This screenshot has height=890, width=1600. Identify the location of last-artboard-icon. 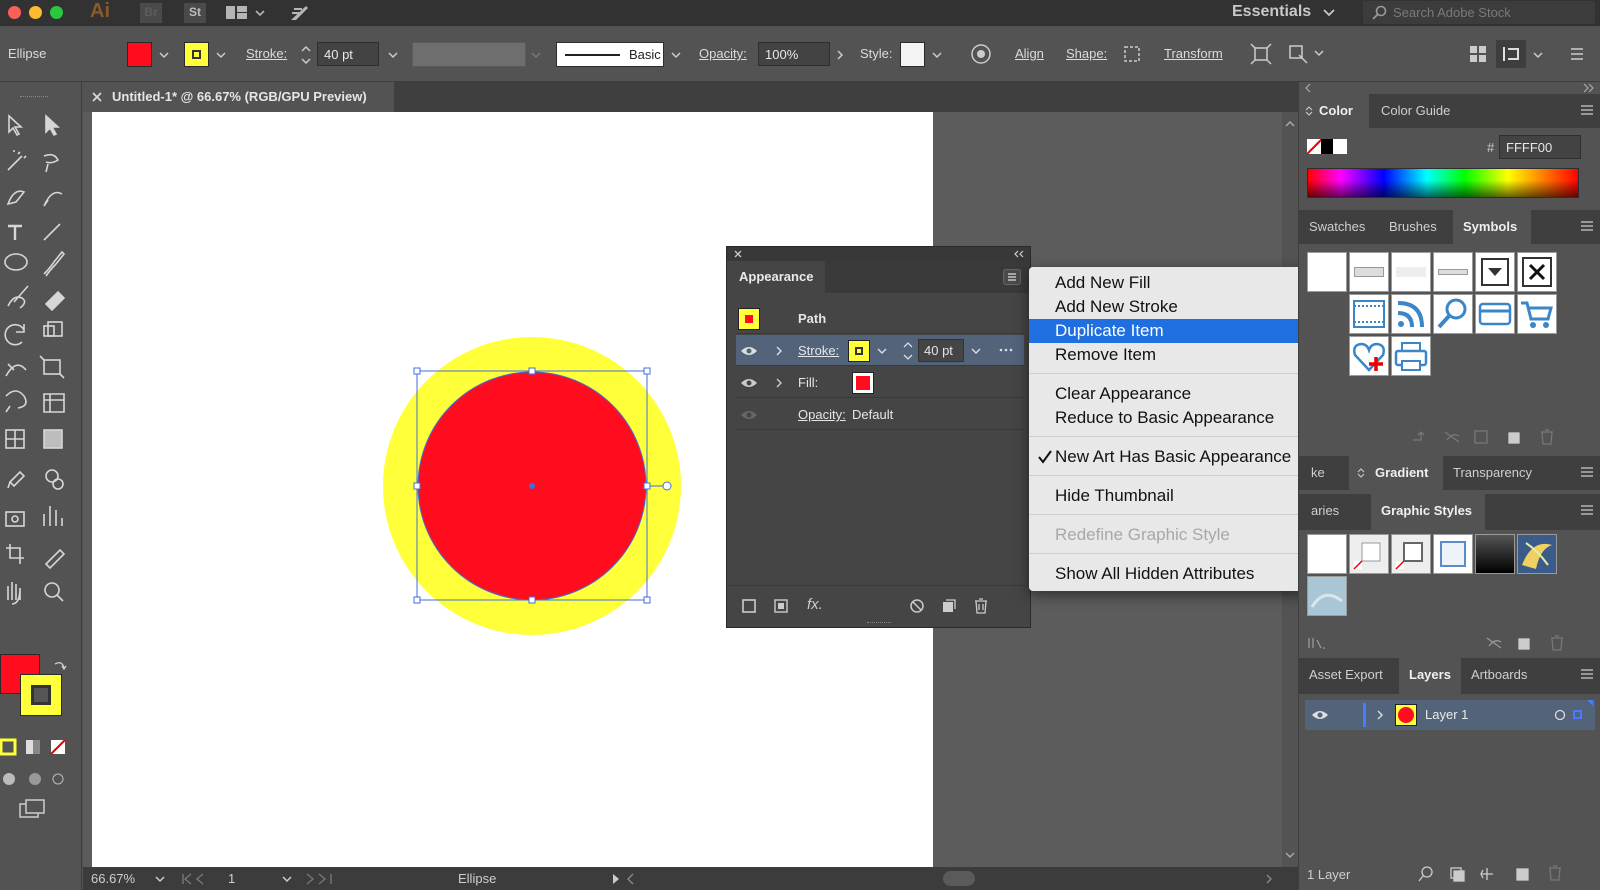
(325, 879).